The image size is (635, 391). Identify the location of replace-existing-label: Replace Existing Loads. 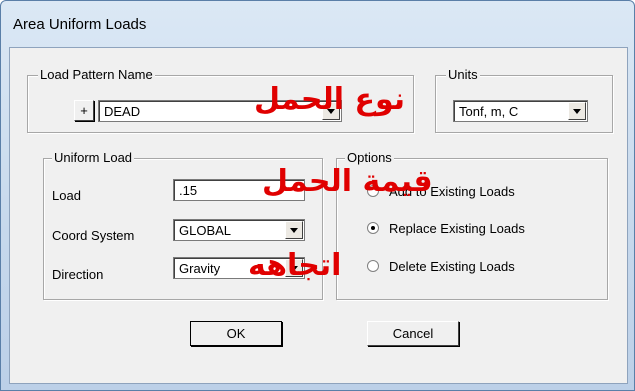
(457, 228).